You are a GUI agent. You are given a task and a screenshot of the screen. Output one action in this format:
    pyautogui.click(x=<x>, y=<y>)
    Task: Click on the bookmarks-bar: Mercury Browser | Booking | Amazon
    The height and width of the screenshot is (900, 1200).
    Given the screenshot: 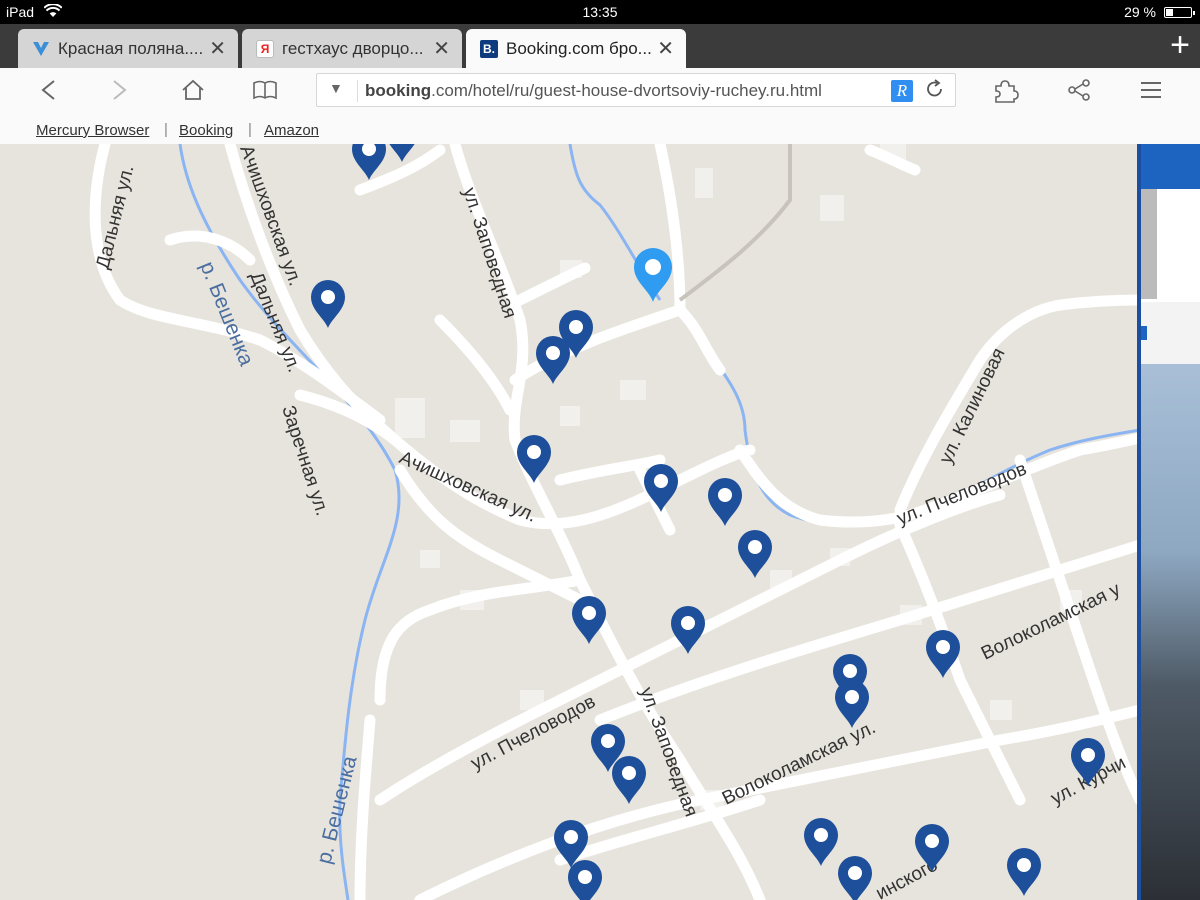 What is the action you would take?
    pyautogui.click(x=600, y=130)
    